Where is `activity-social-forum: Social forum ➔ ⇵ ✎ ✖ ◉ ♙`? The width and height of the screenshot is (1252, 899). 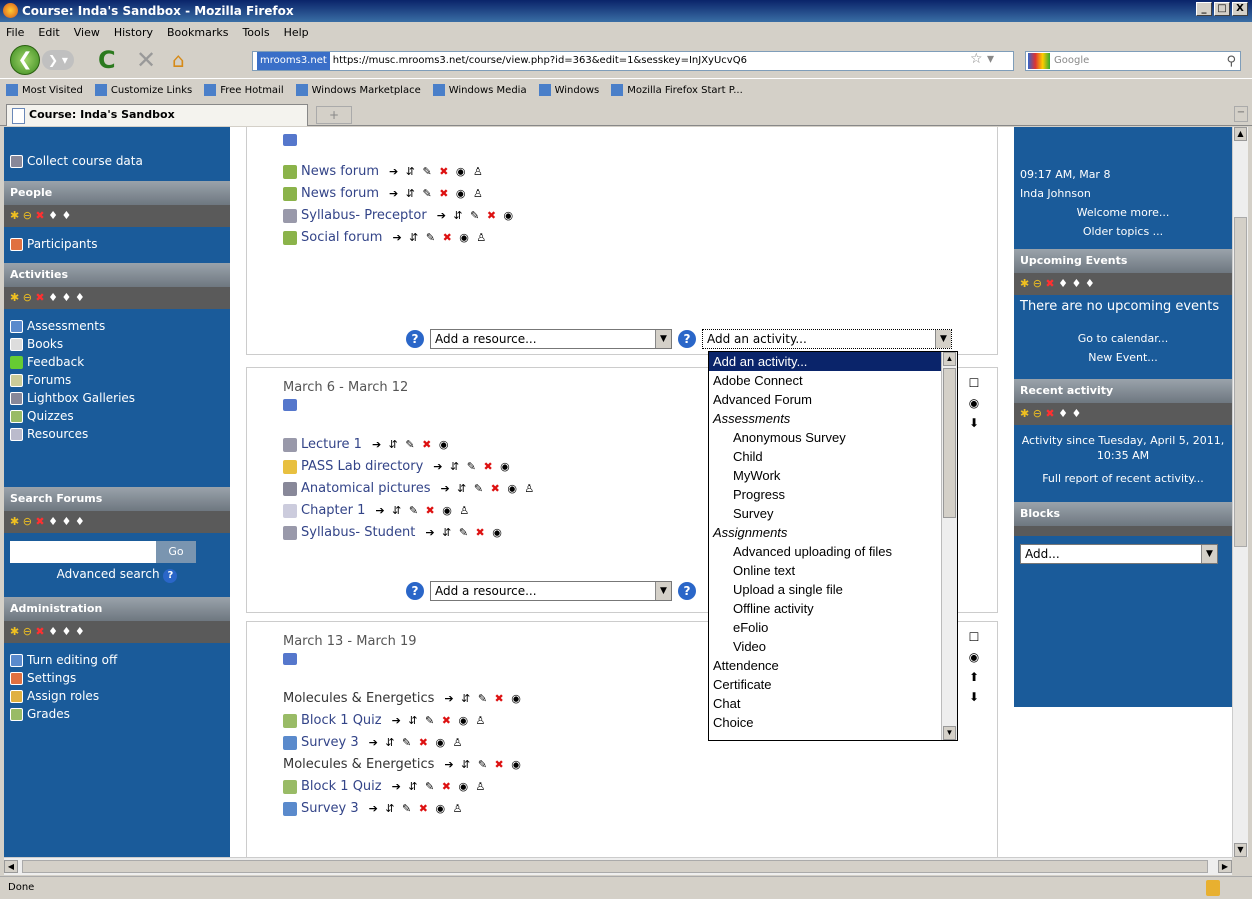 activity-social-forum: Social forum ➔ ⇵ ✎ ✖ ◉ ♙ is located at coordinates (622, 238).